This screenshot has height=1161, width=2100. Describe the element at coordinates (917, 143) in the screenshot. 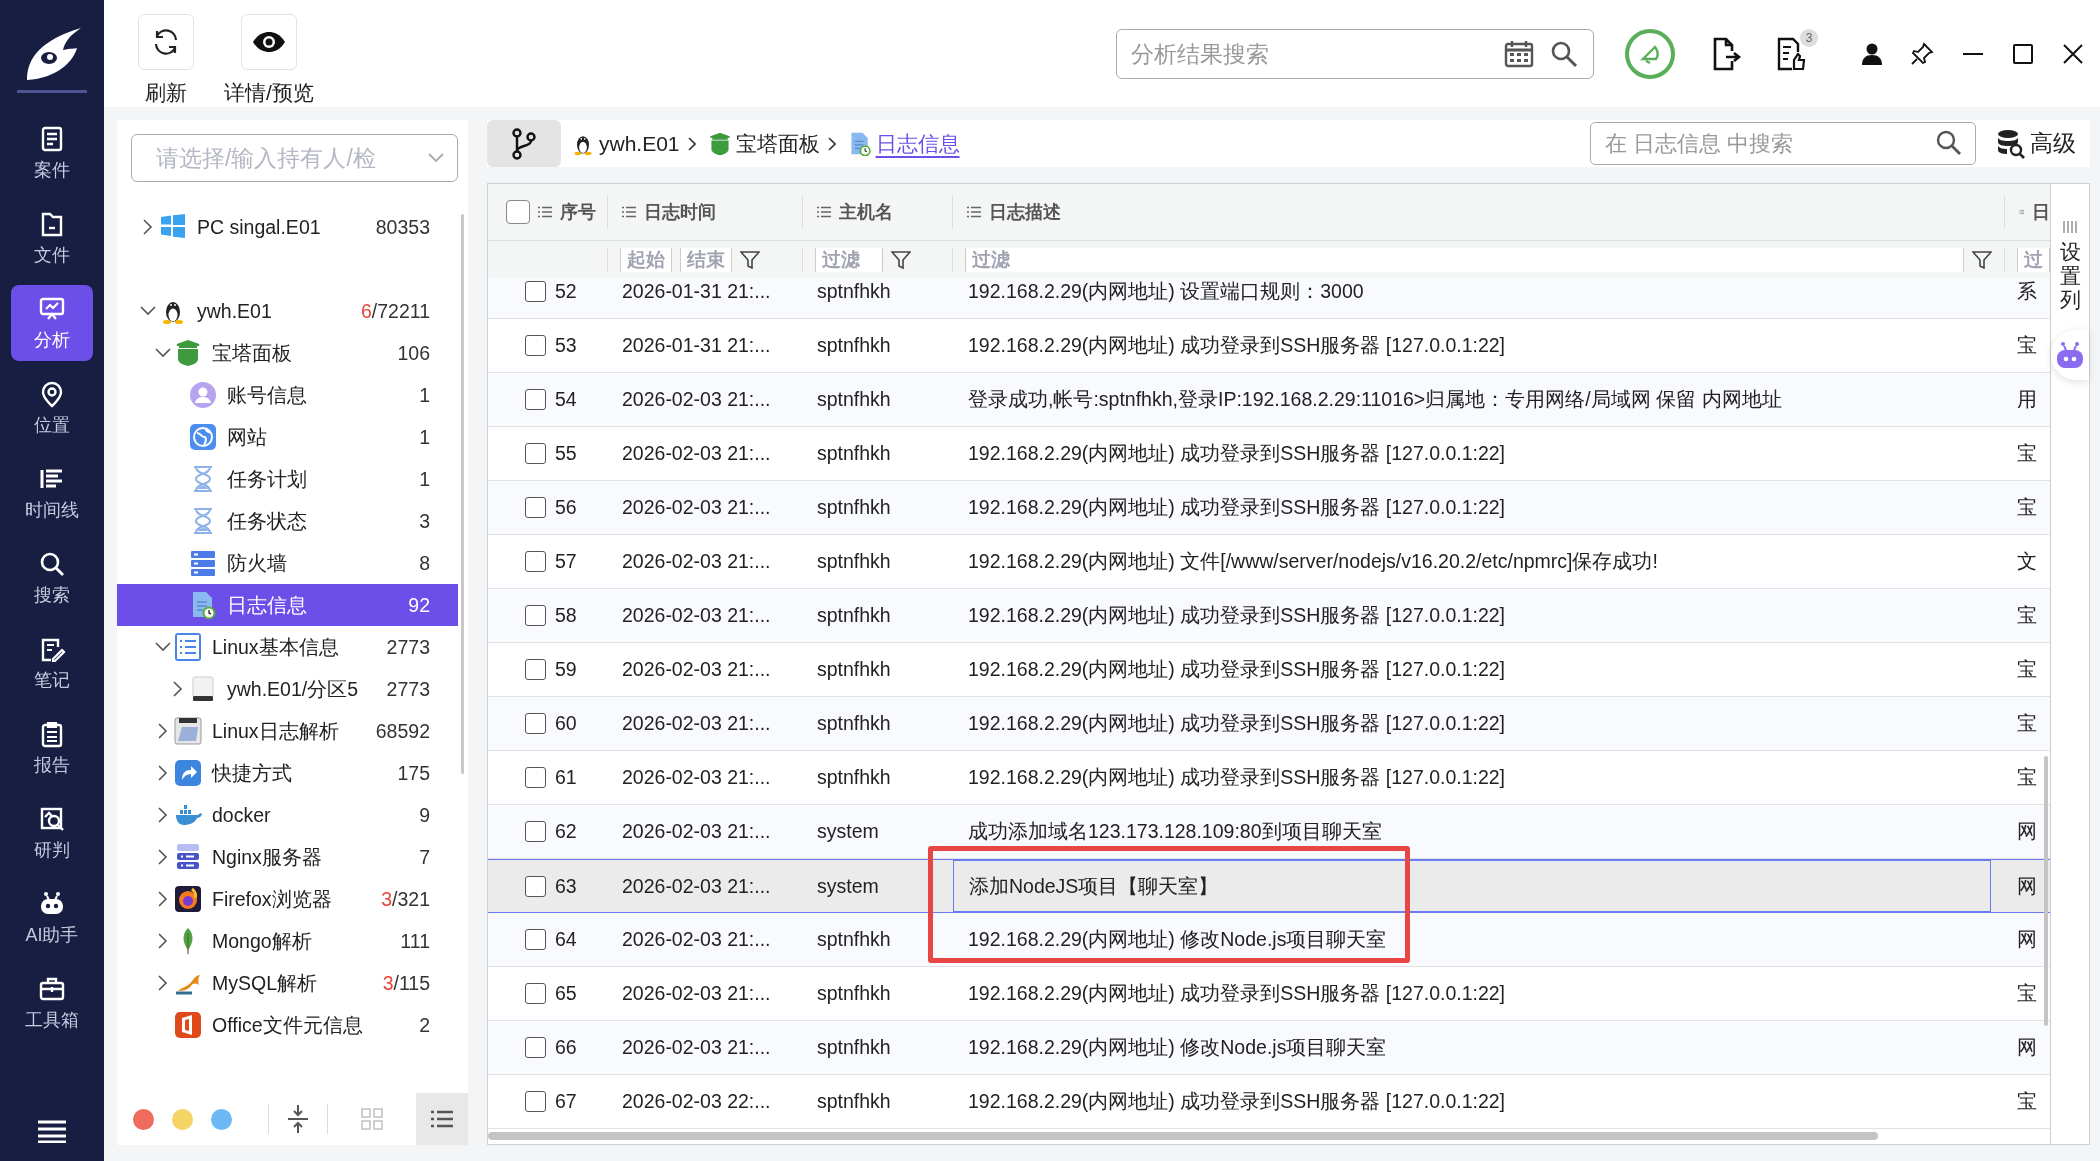

I see `breadcrumb-link: 日志信息` at that location.